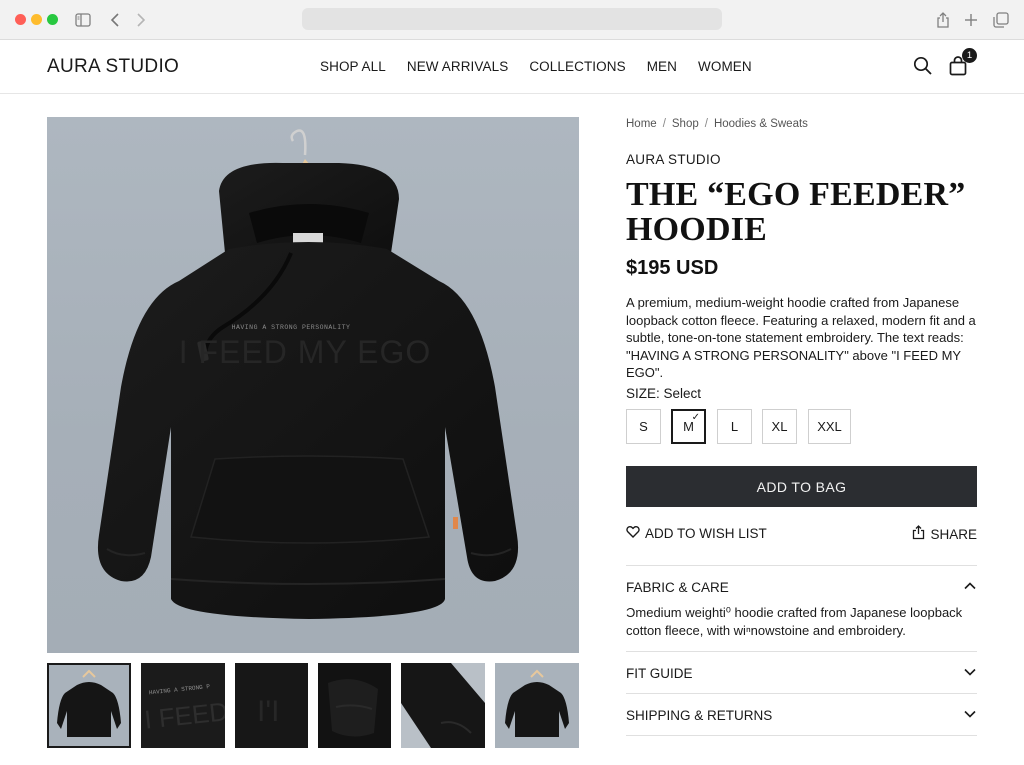 This screenshot has height=765, width=1024. I want to click on search-icon, so click(924, 67).